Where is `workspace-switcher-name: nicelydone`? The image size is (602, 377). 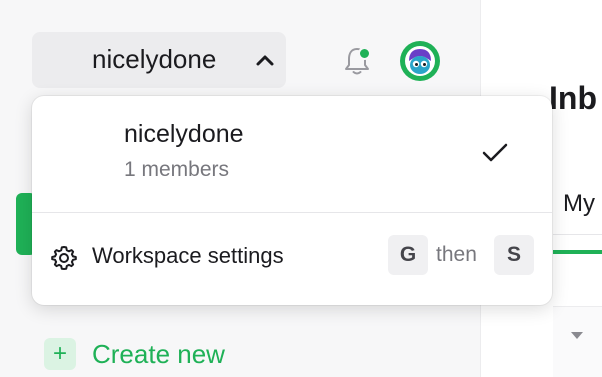 workspace-switcher-name: nicelydone is located at coordinates (154, 59).